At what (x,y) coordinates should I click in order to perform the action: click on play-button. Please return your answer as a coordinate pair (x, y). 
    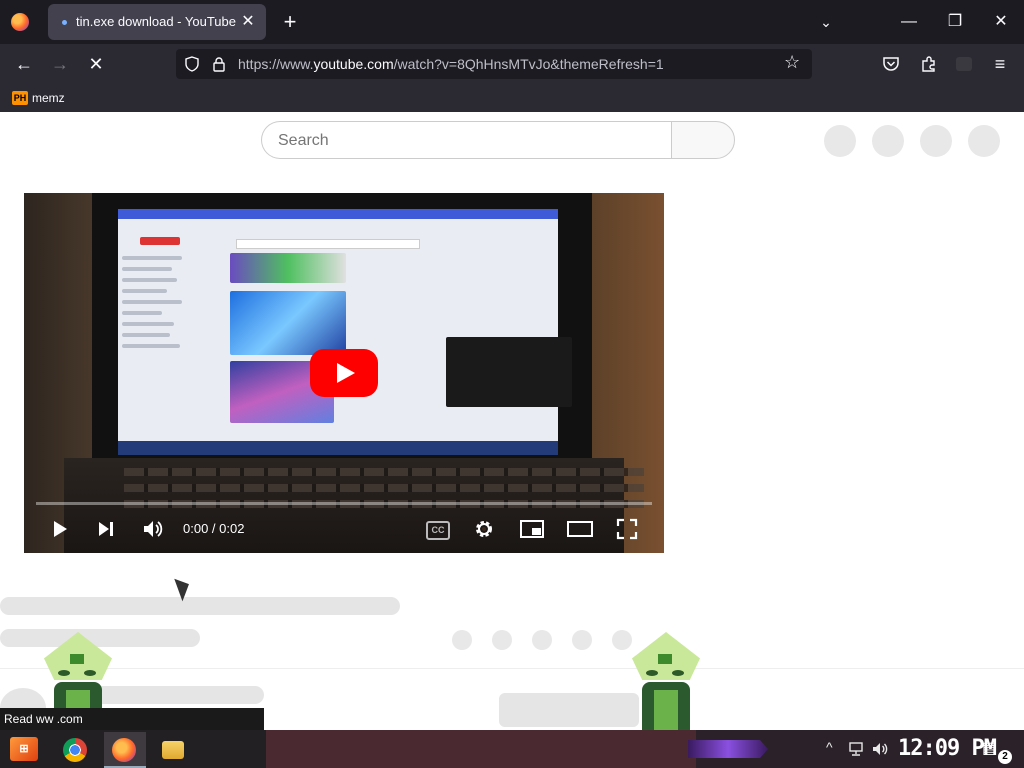
    Looking at the image, I should click on (60, 529).